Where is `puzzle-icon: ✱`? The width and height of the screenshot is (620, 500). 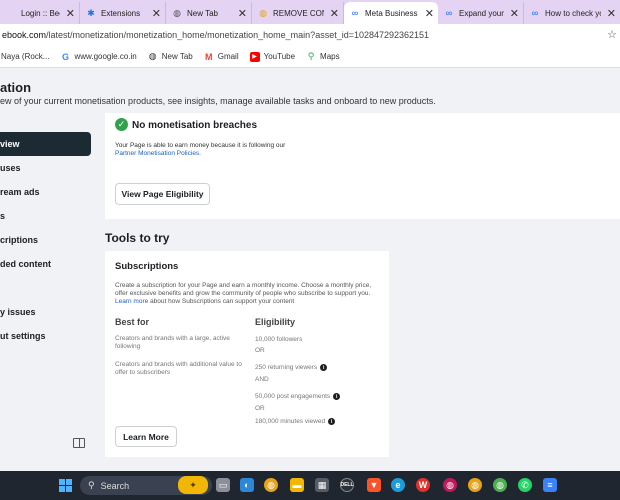
puzzle-icon: ✱ is located at coordinates (91, 12).